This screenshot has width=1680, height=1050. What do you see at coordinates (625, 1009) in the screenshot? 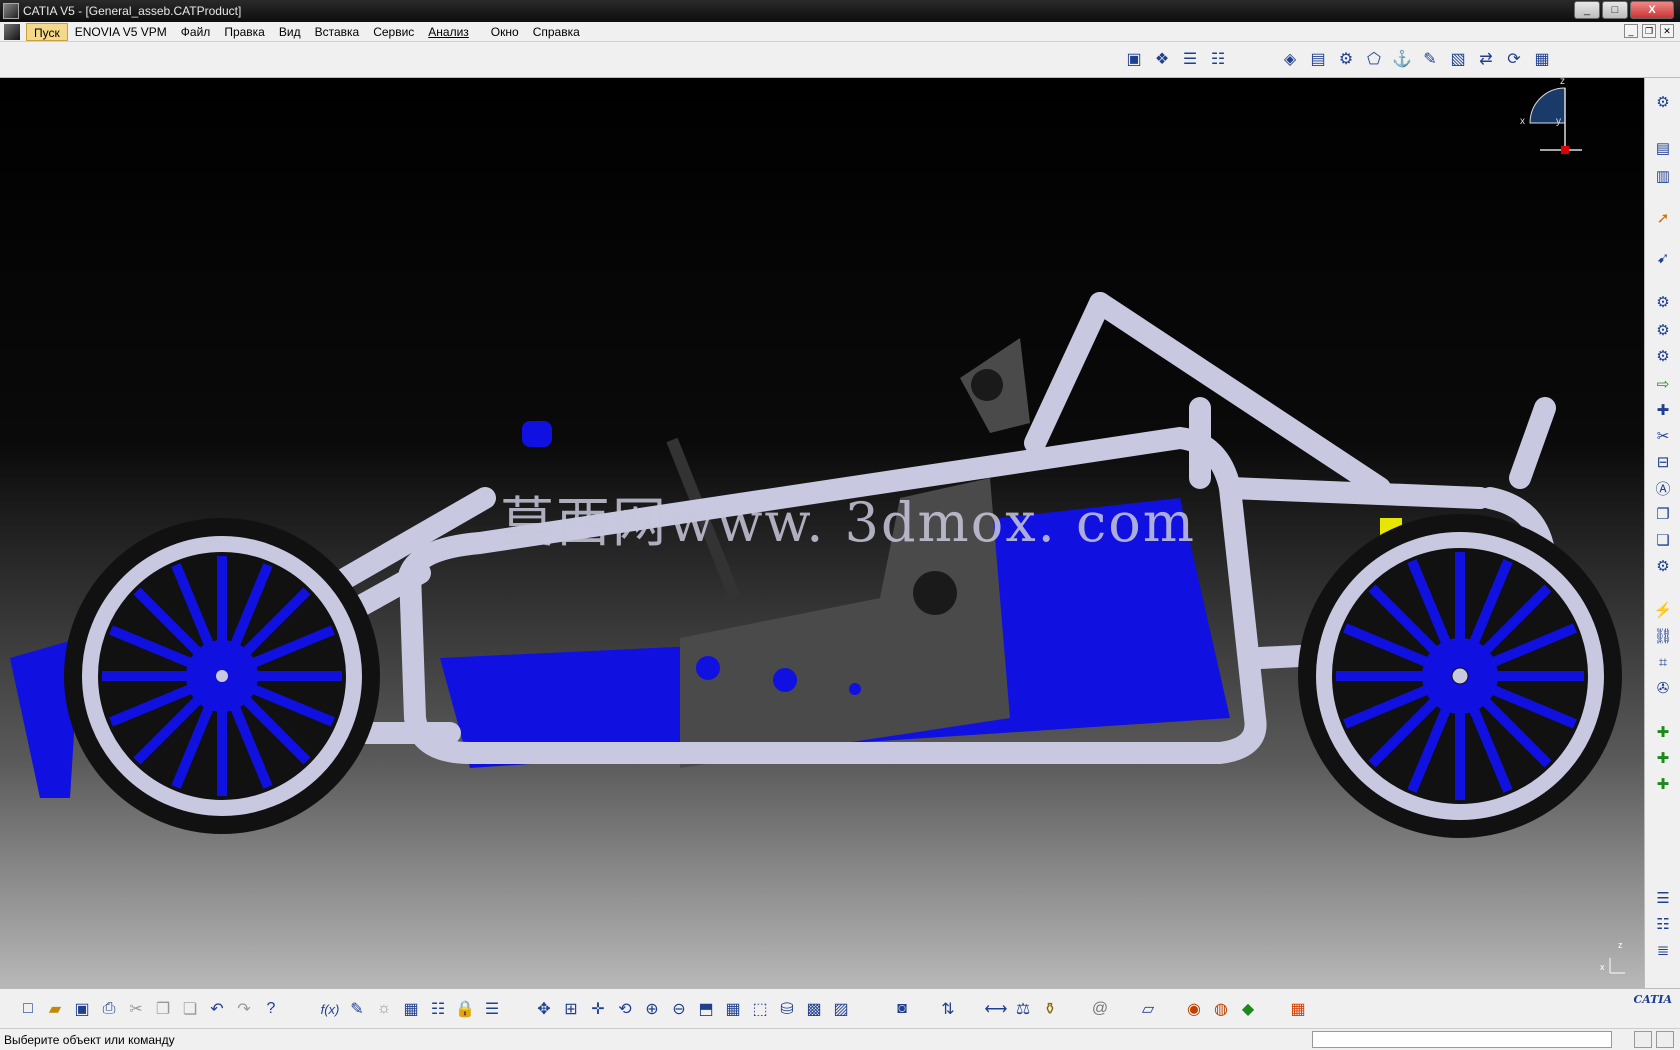
I see `rotate-icon: ⟲` at bounding box center [625, 1009].